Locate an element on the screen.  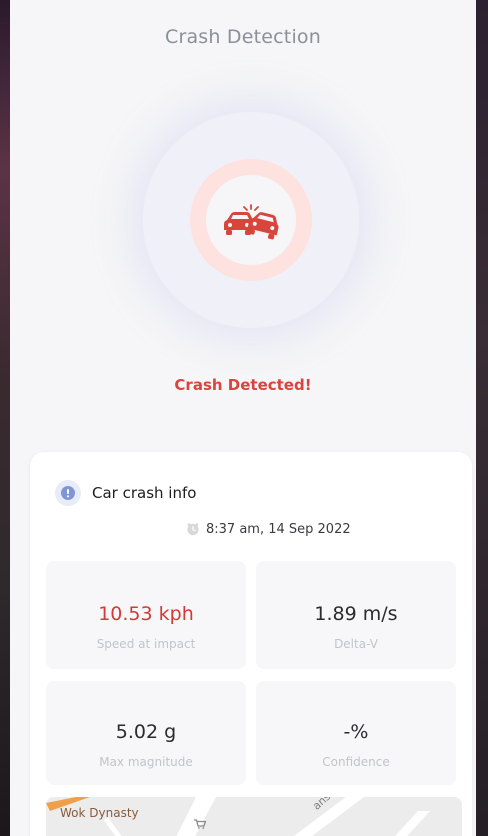
metric-max-magnitude: 5.02 g Max magnitude is located at coordinates (146, 733).